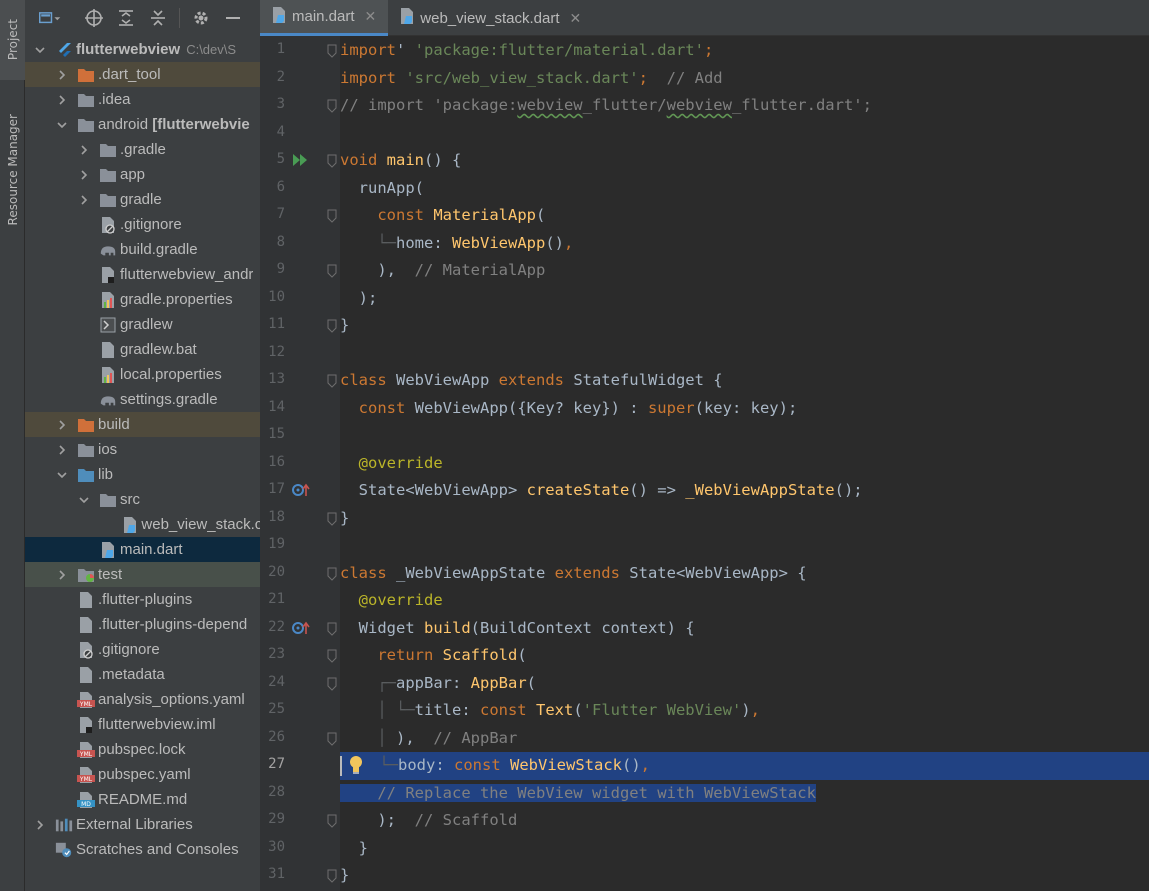 The image size is (1149, 891). I want to click on code-line: └─body: const WebViewStack(),, so click(744, 766).